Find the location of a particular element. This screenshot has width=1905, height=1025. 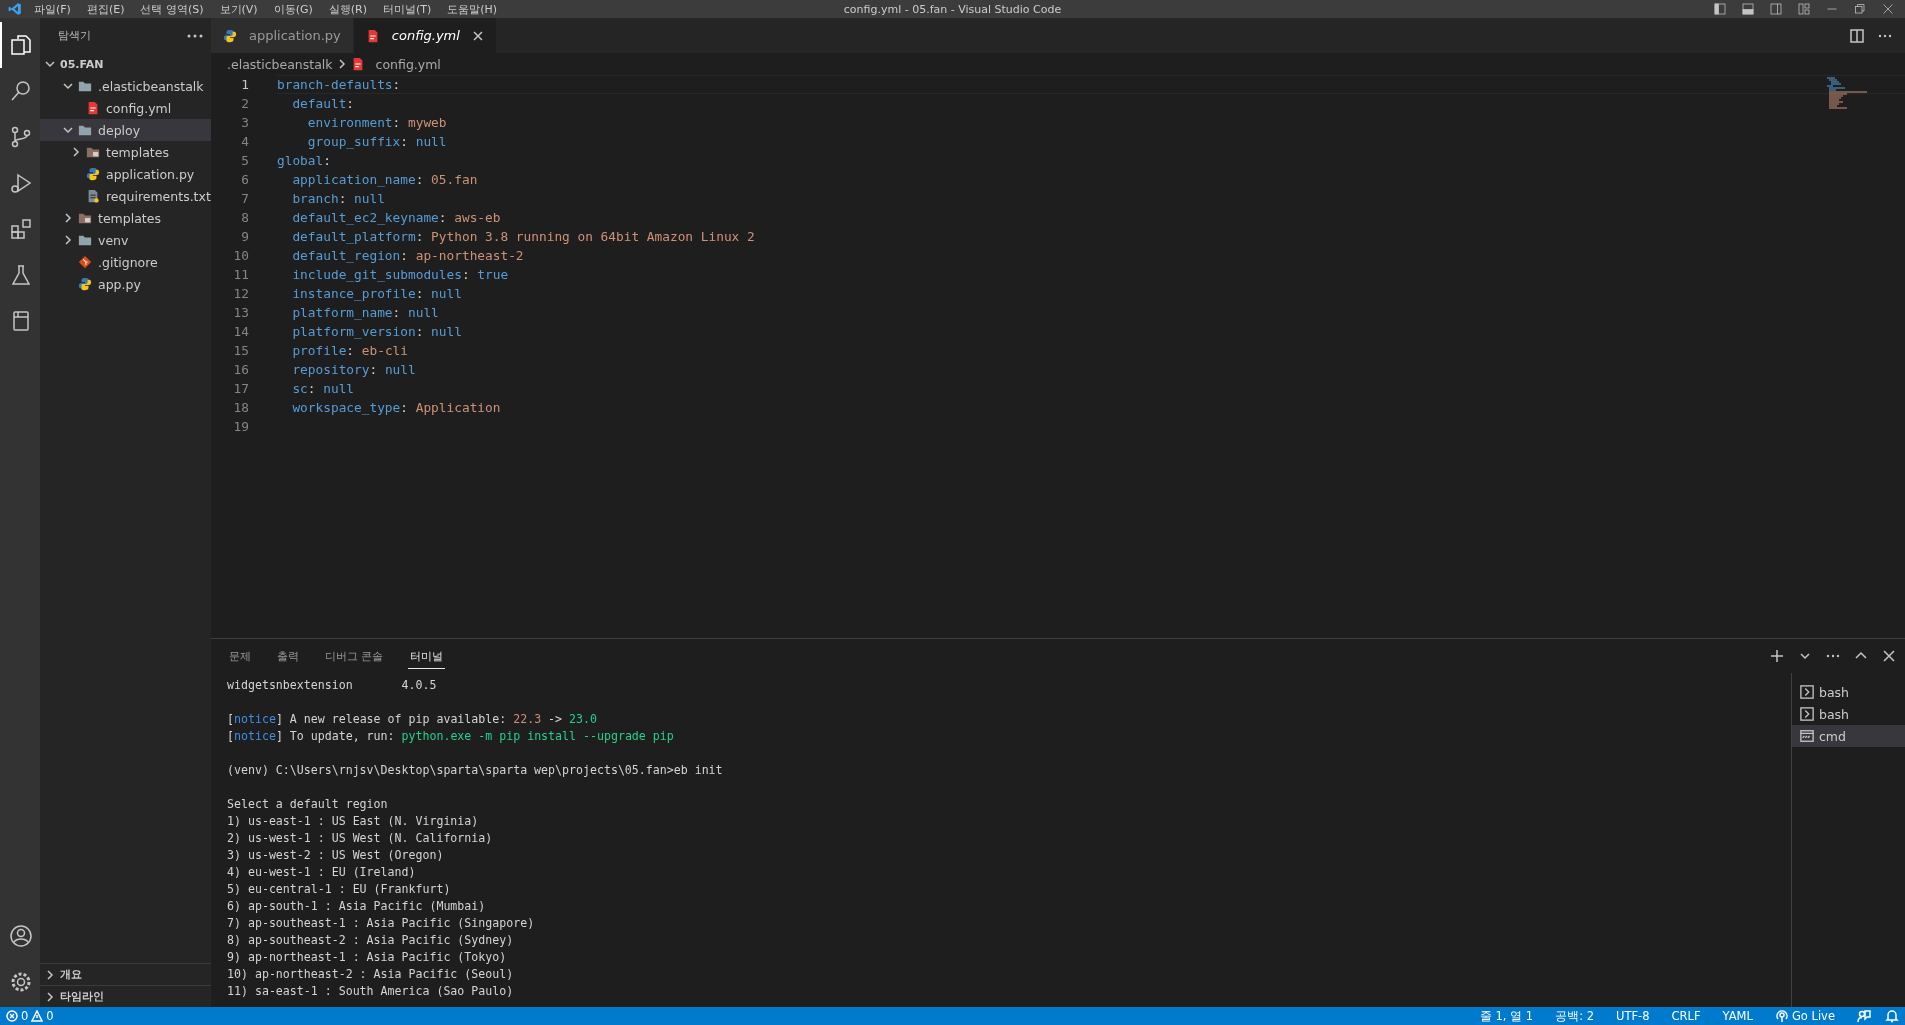

status-item: UTF-8 is located at coordinates (1633, 1016).